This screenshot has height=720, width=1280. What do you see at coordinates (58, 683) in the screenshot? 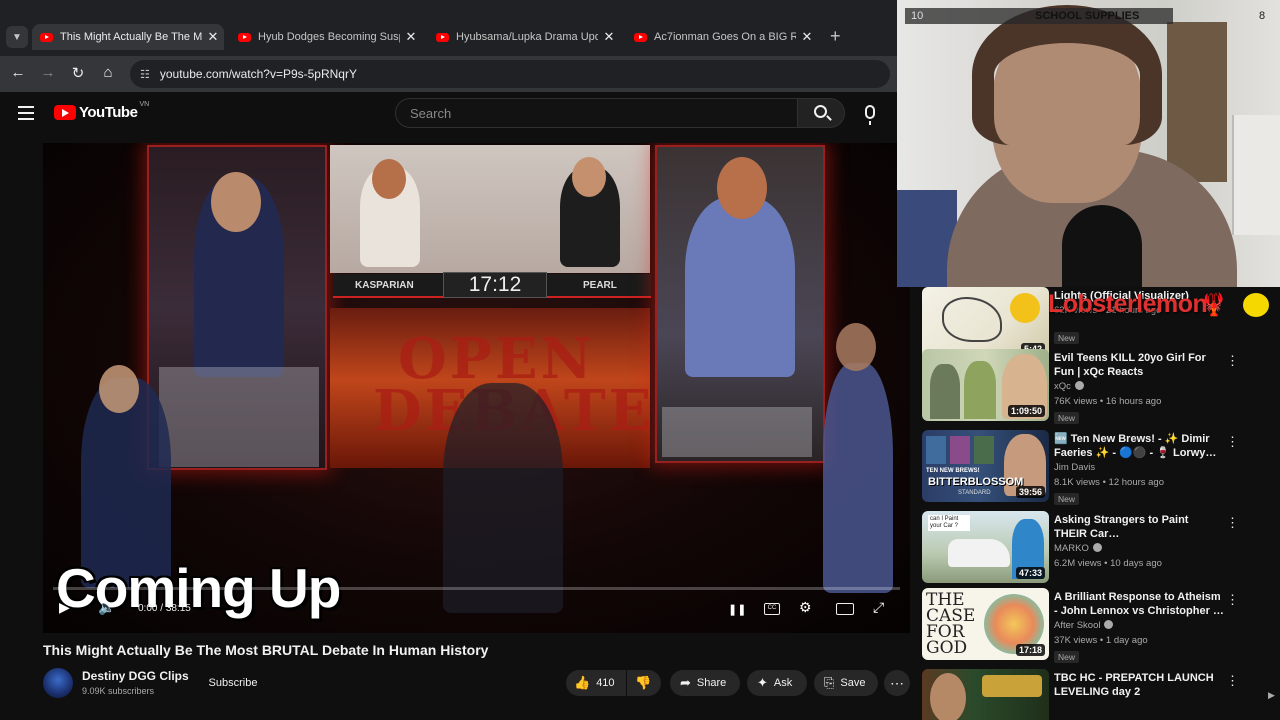
I see `channel-avatar` at bounding box center [58, 683].